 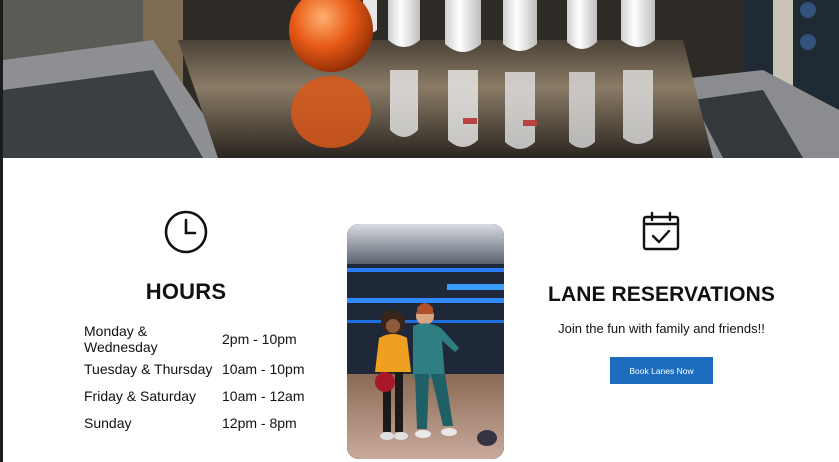 I want to click on hours-days: Friday & Saturday, so click(x=140, y=395).